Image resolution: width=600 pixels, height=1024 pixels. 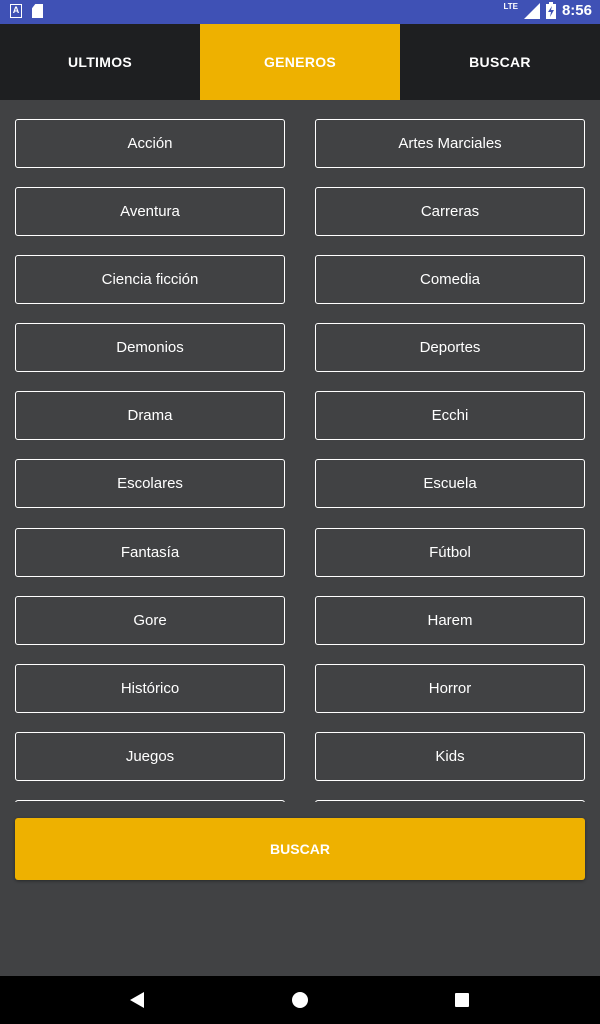 What do you see at coordinates (150, 483) in the screenshot?
I see `genre-button-escolares: Escolares` at bounding box center [150, 483].